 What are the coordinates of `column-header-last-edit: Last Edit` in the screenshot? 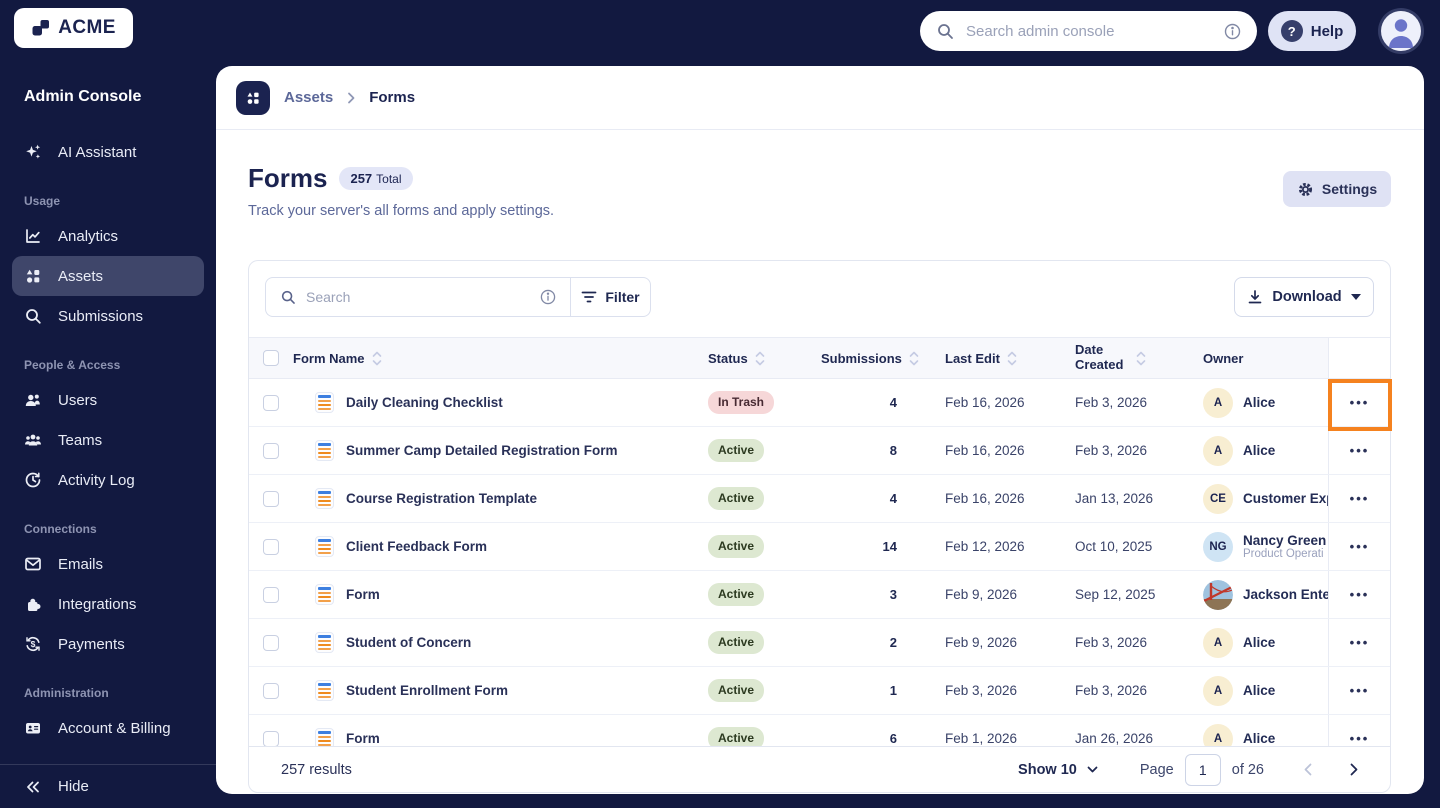 It's located at (982, 358).